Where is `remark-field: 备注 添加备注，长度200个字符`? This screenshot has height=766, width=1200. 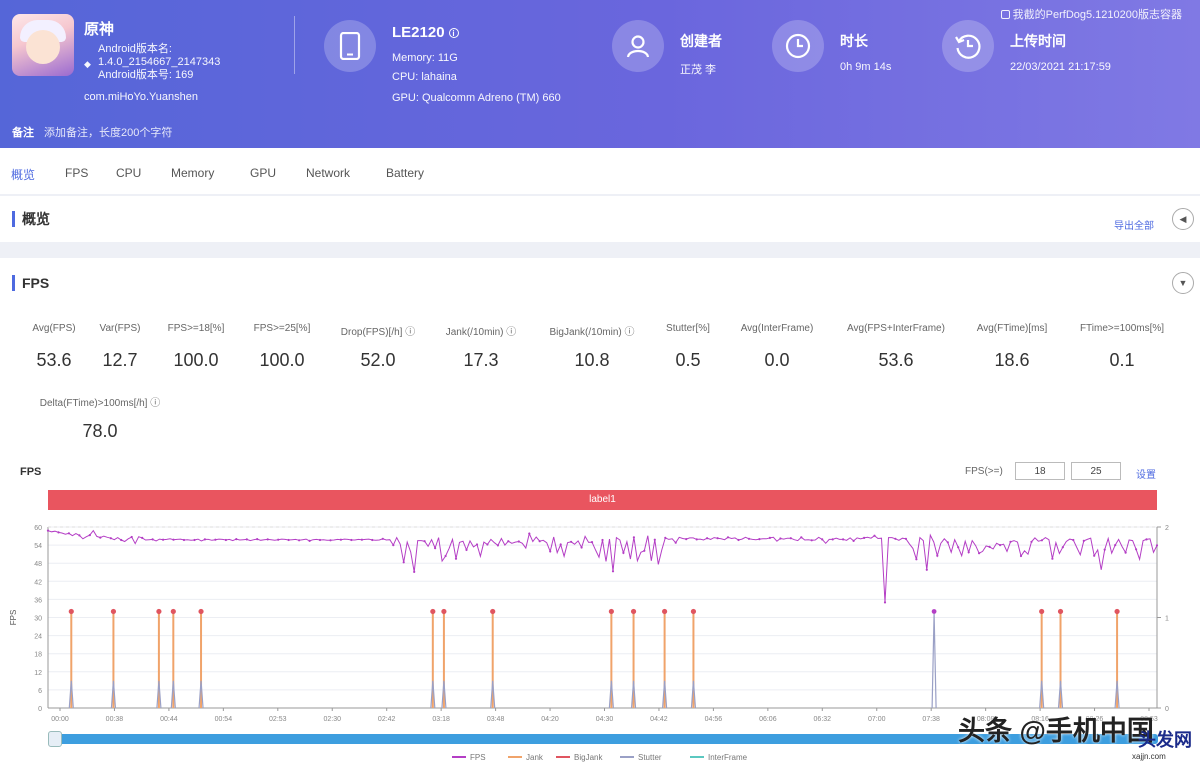
remark-field: 备注 添加备注，长度200个字符 is located at coordinates (92, 132).